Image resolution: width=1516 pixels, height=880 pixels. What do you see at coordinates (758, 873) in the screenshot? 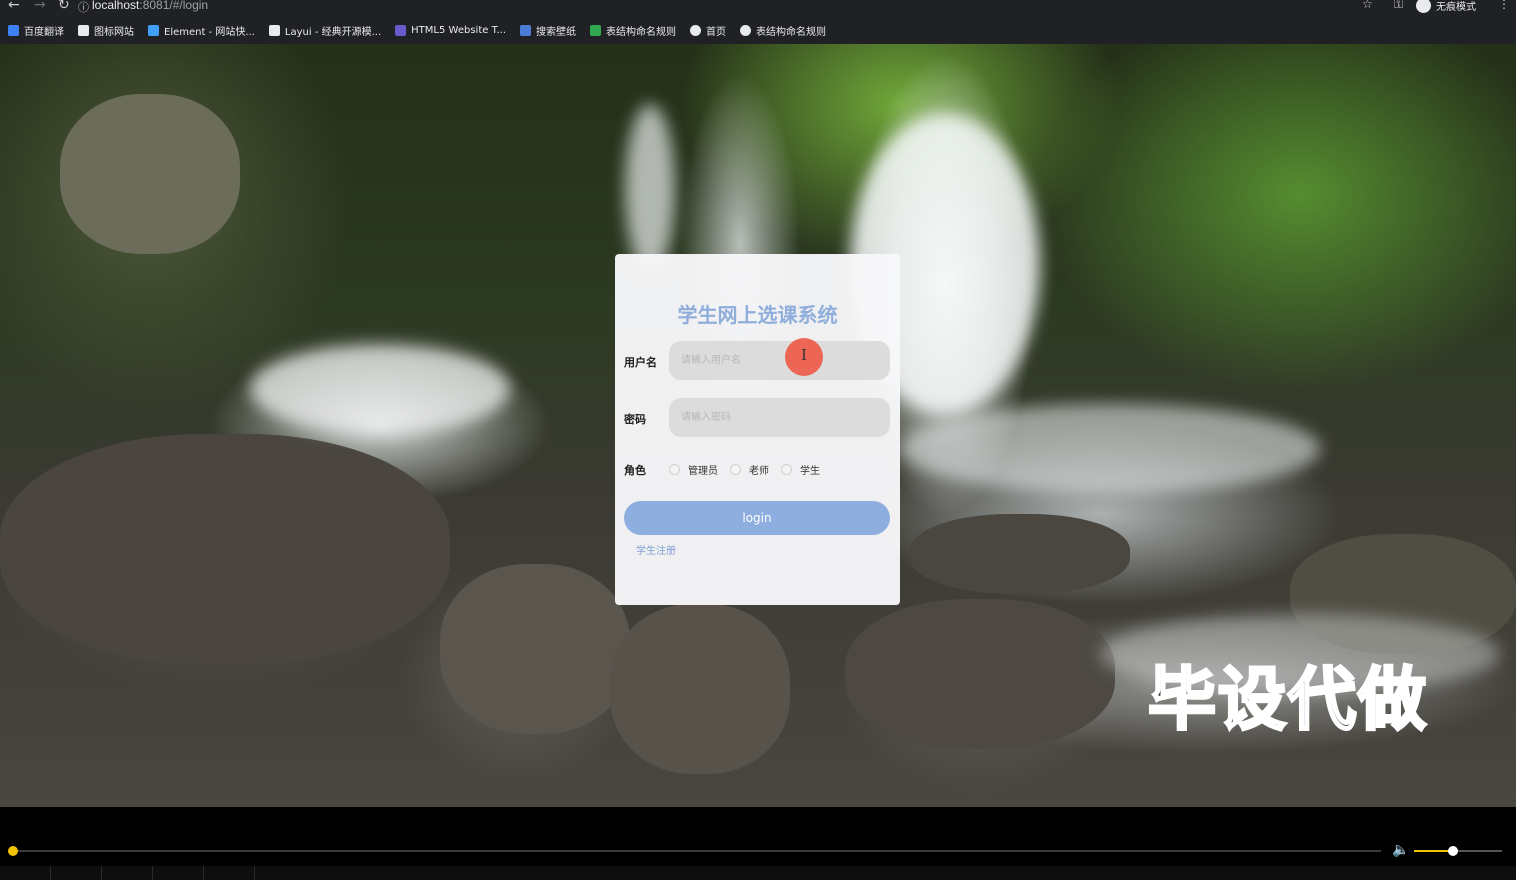
I see `player-controls-strip` at bounding box center [758, 873].